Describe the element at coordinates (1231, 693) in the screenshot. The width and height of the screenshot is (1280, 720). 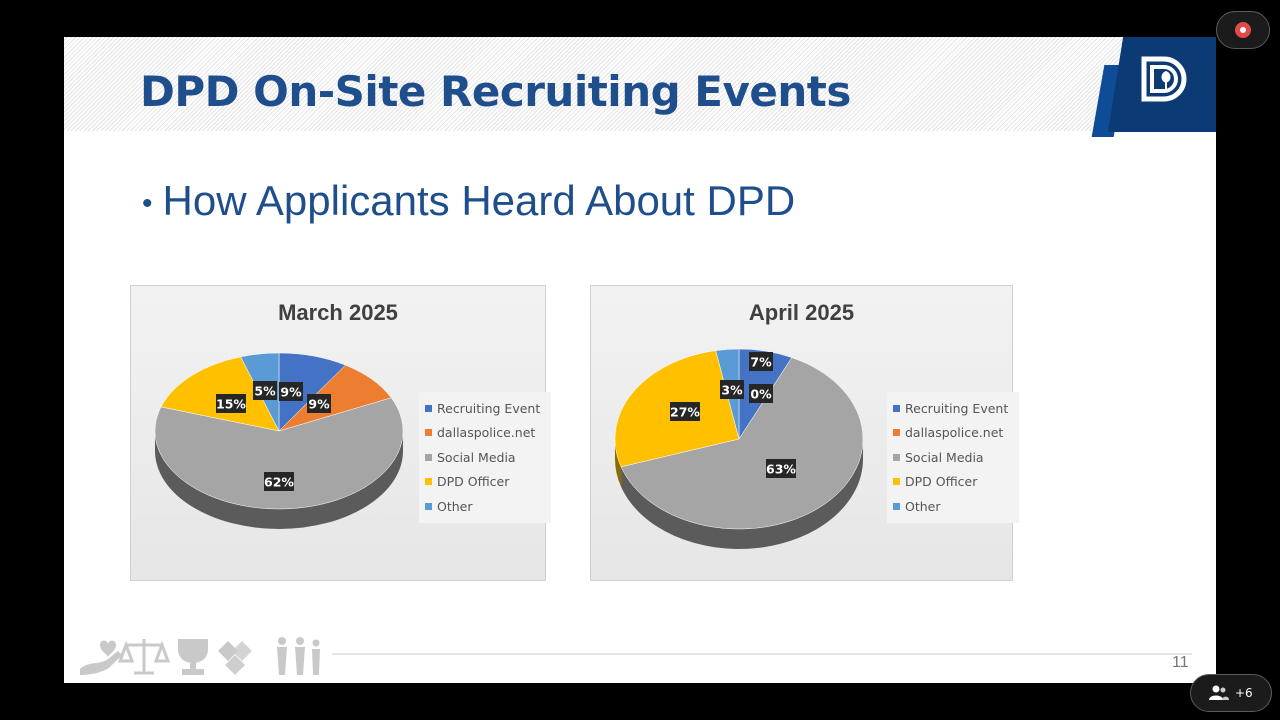
I see `participants-button: +6` at that location.